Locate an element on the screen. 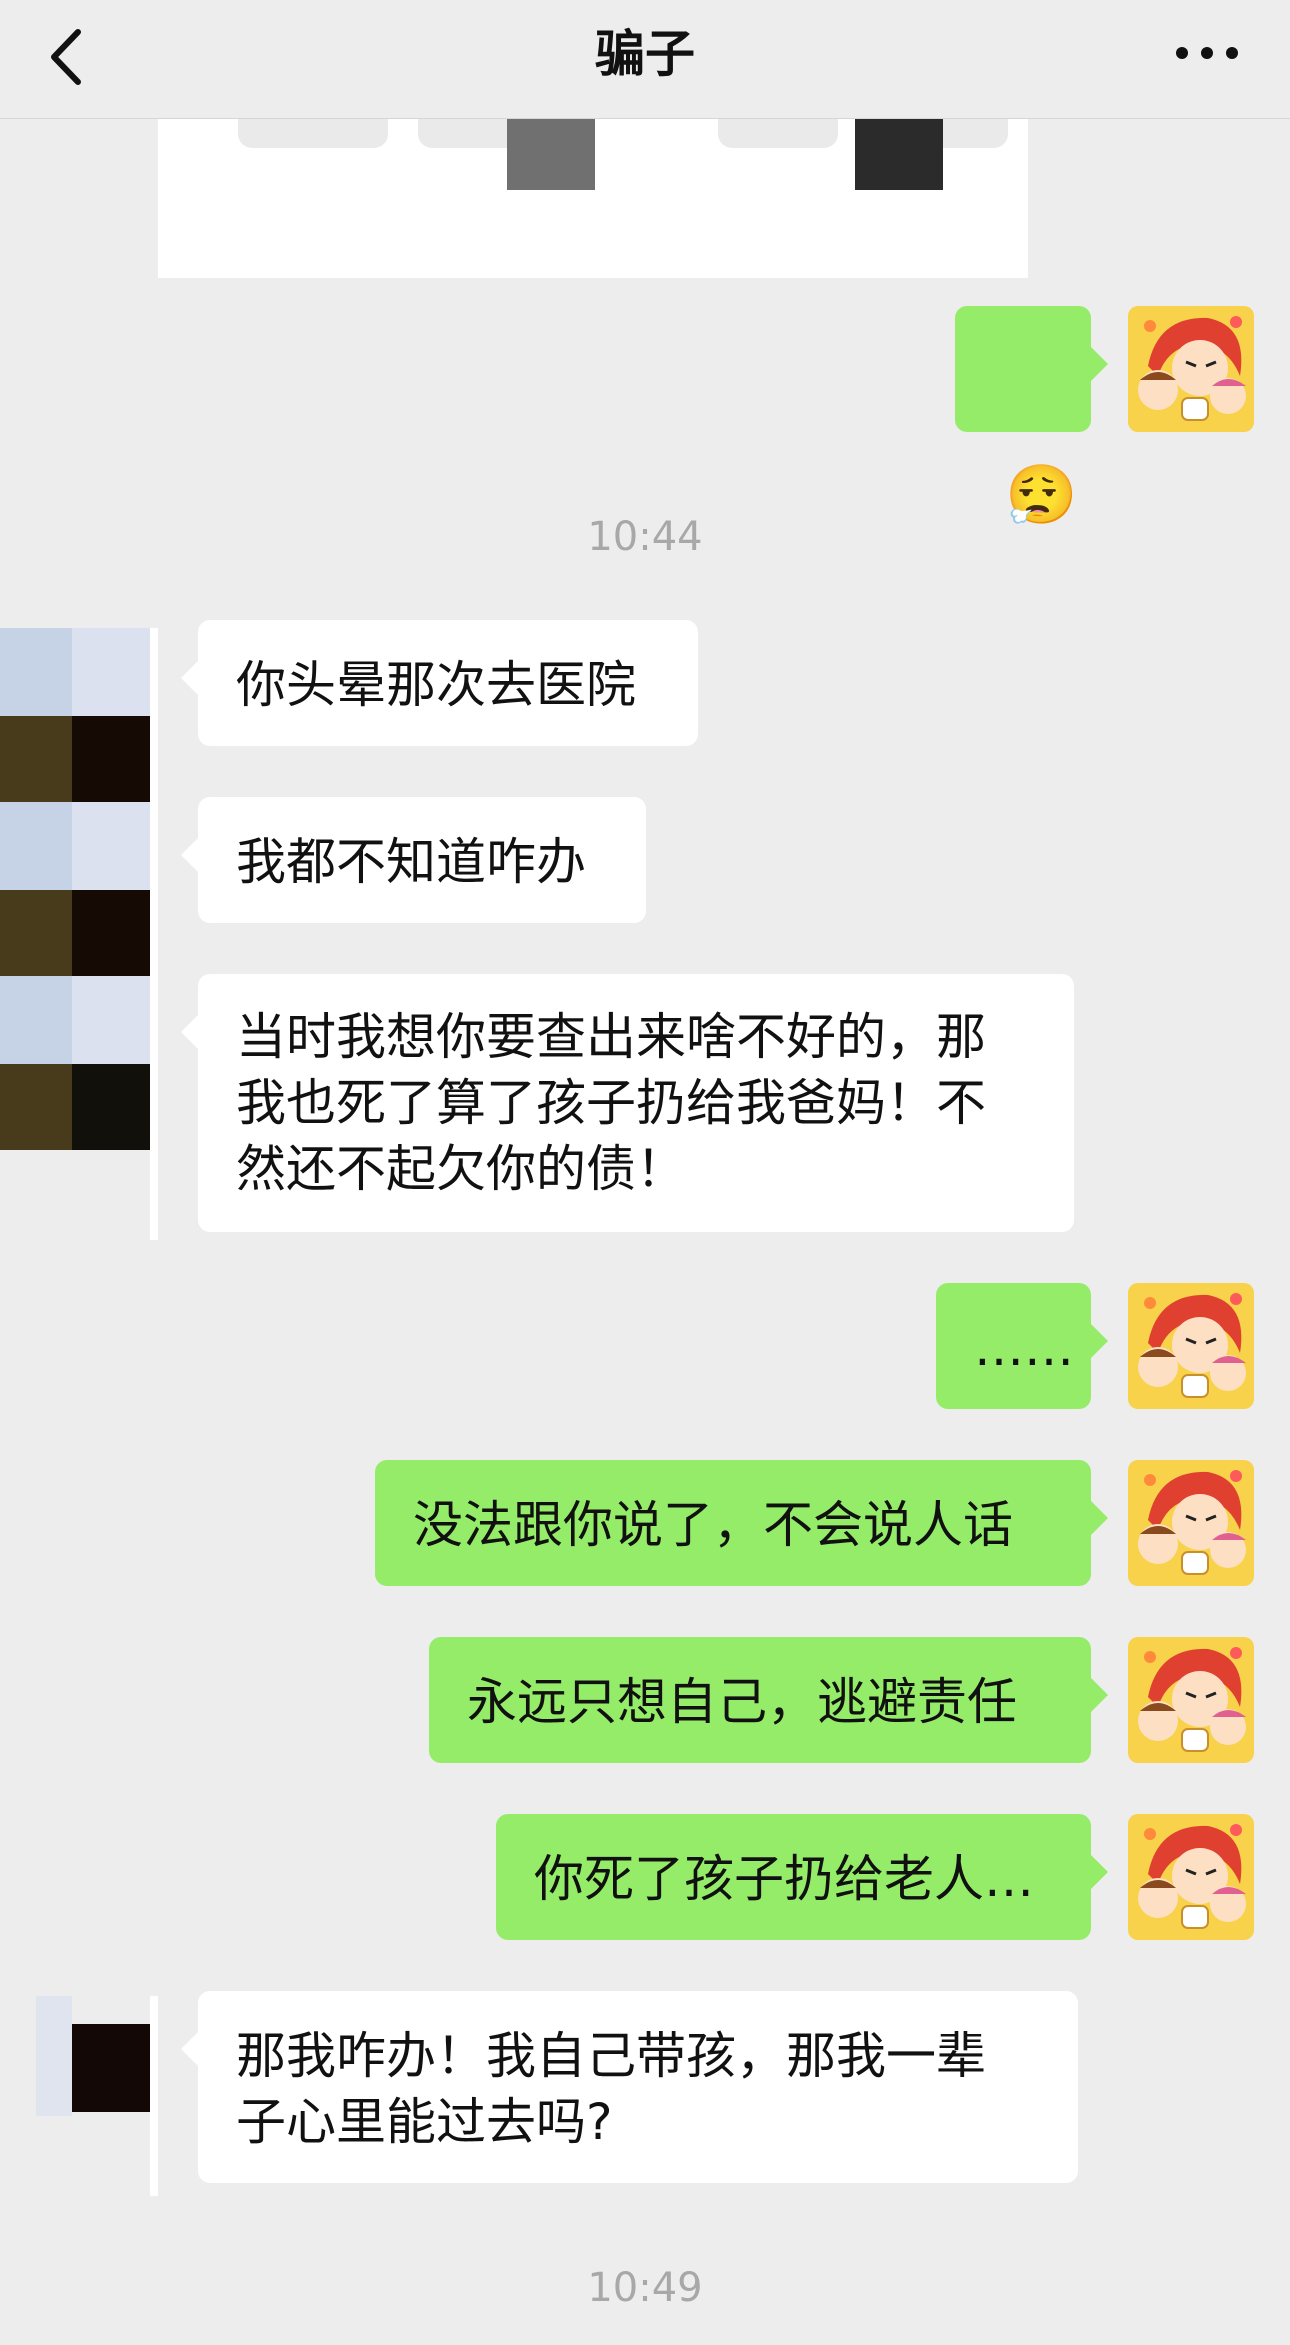 The image size is (1290, 2345). chat-title: 骗子 is located at coordinates (645, 54).